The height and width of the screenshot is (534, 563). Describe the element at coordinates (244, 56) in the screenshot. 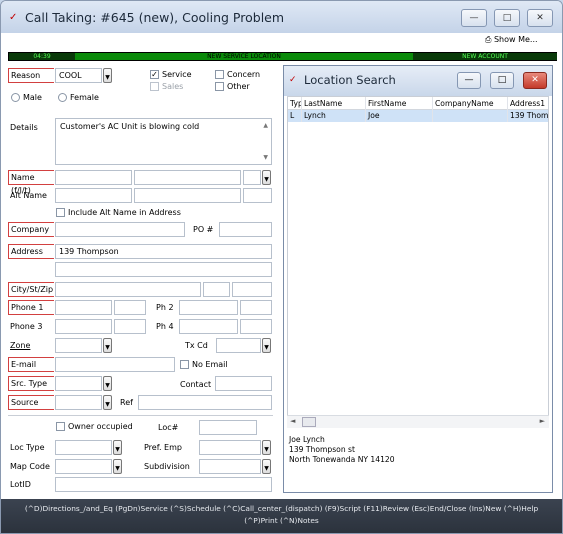

I see `status-location: NEW SERVICE LOCATION` at that location.